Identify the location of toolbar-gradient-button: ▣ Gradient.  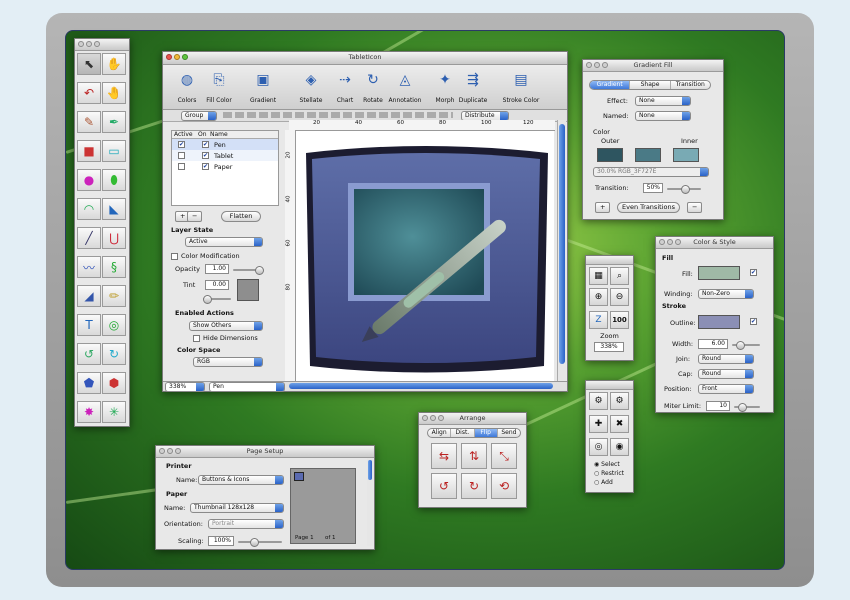
(263, 87).